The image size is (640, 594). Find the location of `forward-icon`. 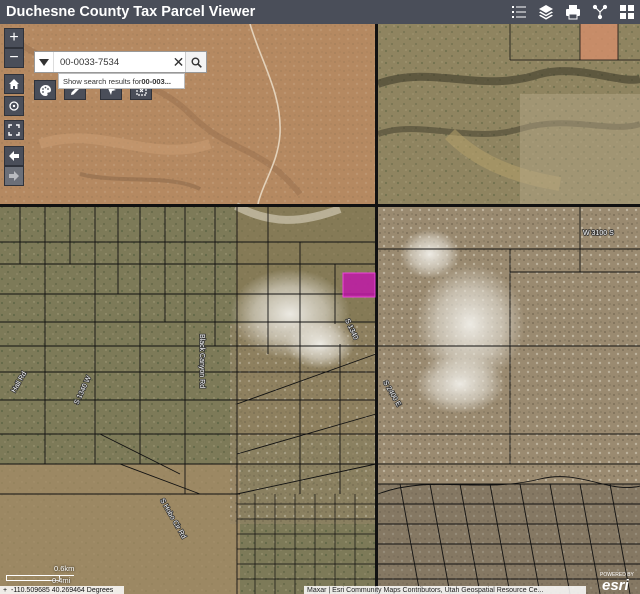

forward-icon is located at coordinates (14, 176).